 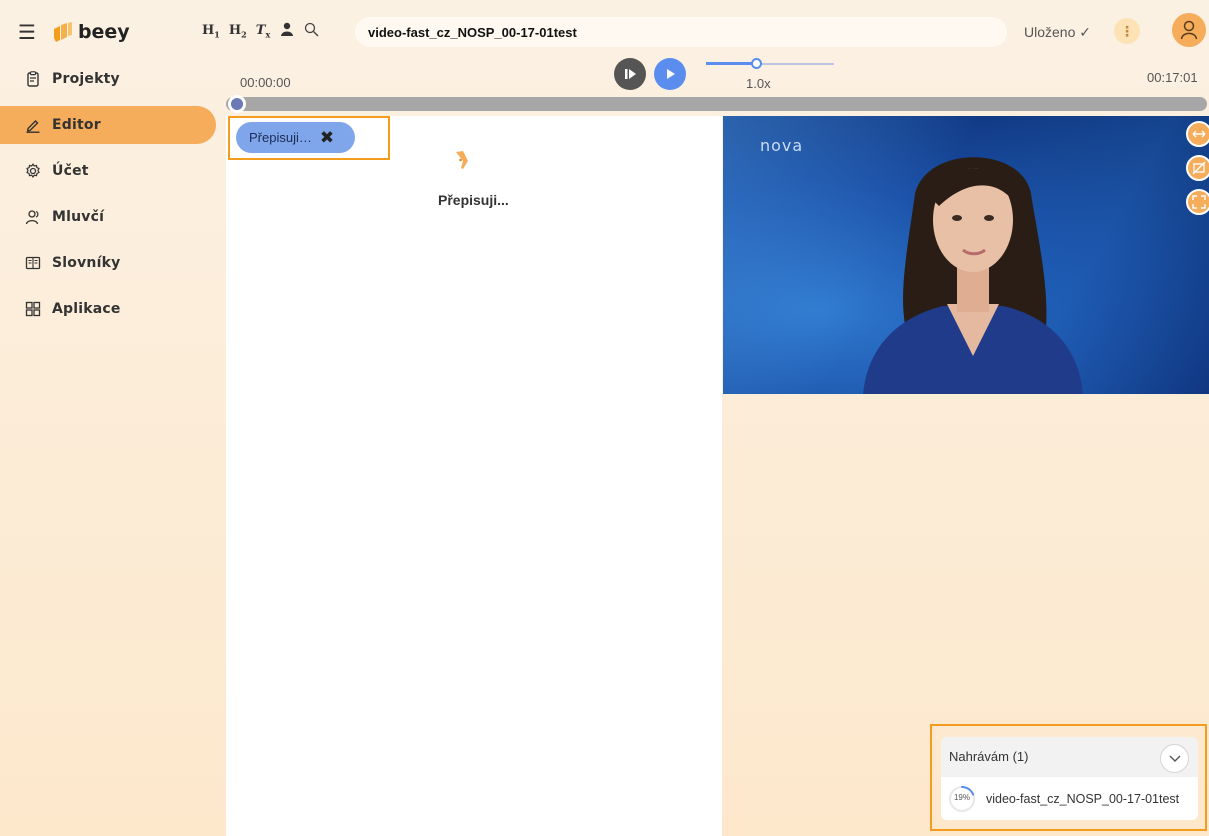 What do you see at coordinates (76, 125) in the screenshot?
I see `sidebar-item-label: Editor` at bounding box center [76, 125].